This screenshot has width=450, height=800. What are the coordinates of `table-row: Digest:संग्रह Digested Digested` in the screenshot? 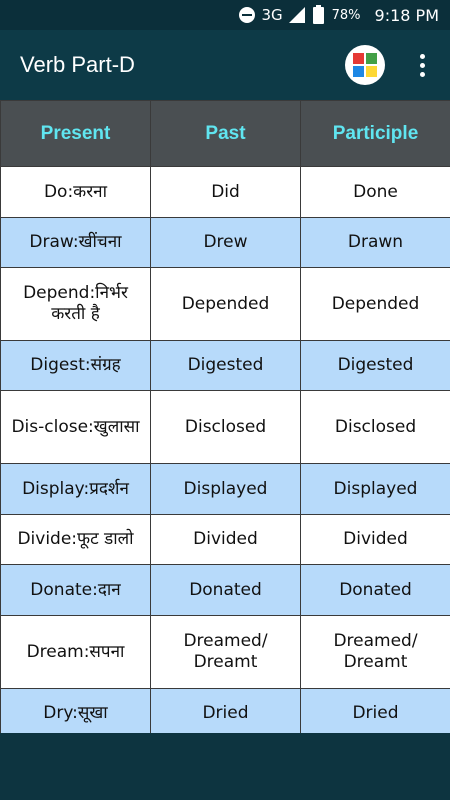 It's located at (225, 365).